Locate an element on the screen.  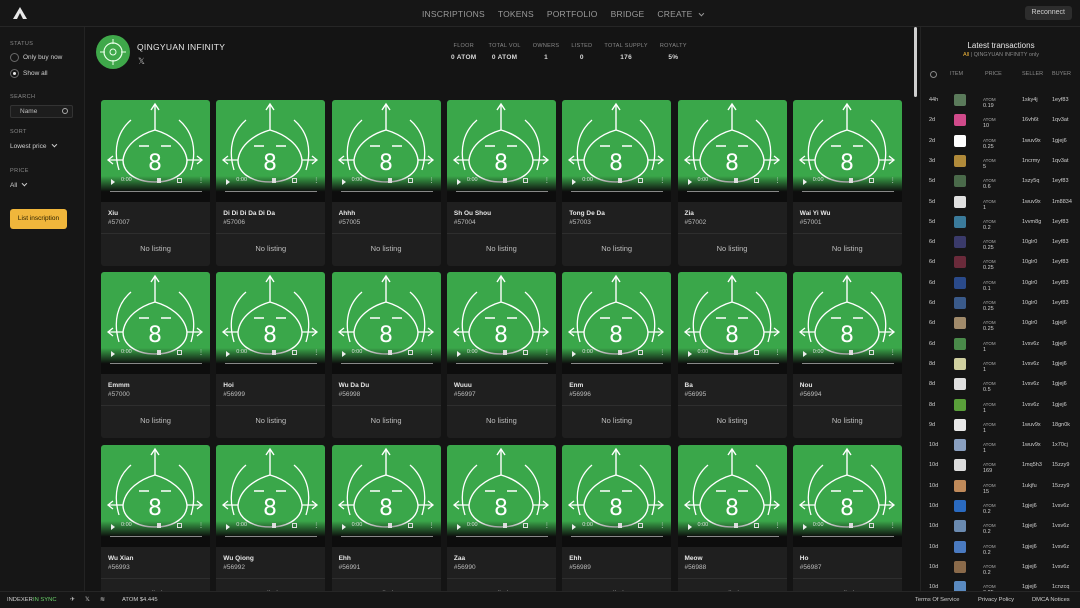
tx-seller: 1ncrmy is located at coordinates (1031, 161).